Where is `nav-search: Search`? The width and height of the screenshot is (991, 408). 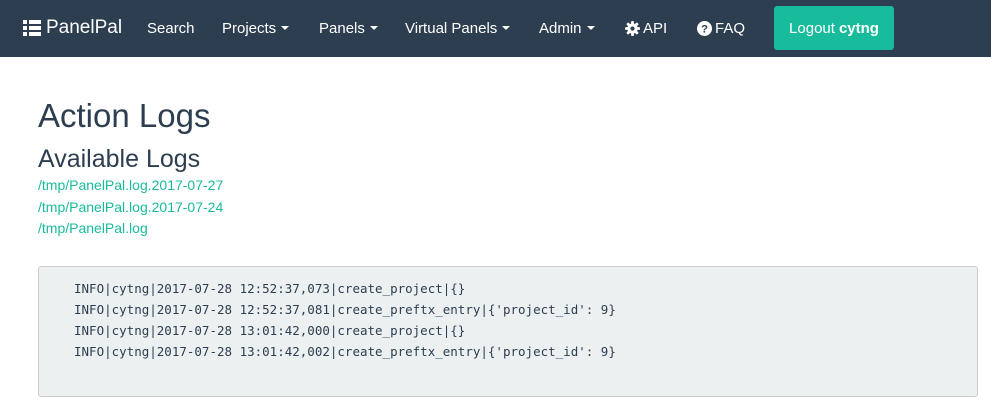 nav-search: Search is located at coordinates (171, 28).